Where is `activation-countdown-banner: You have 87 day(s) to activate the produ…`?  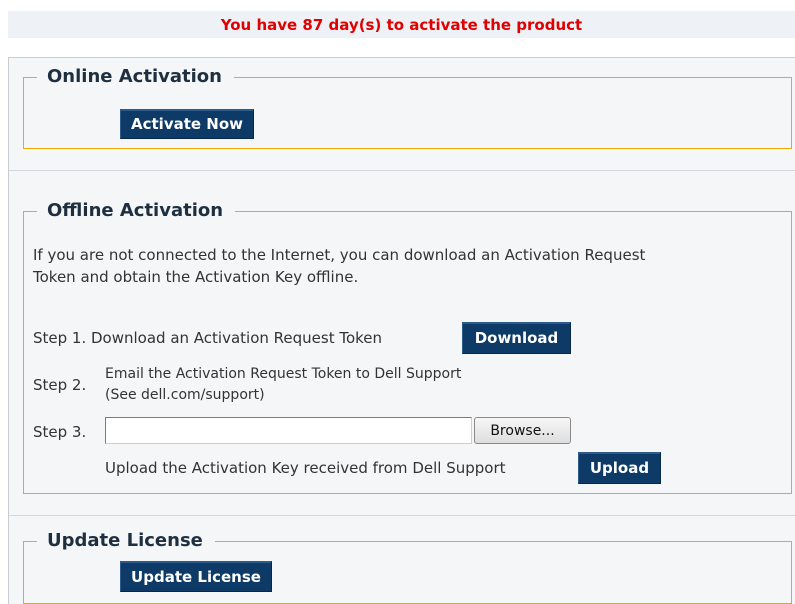
activation-countdown-banner: You have 87 day(s) to activate the produ… is located at coordinates (401, 24).